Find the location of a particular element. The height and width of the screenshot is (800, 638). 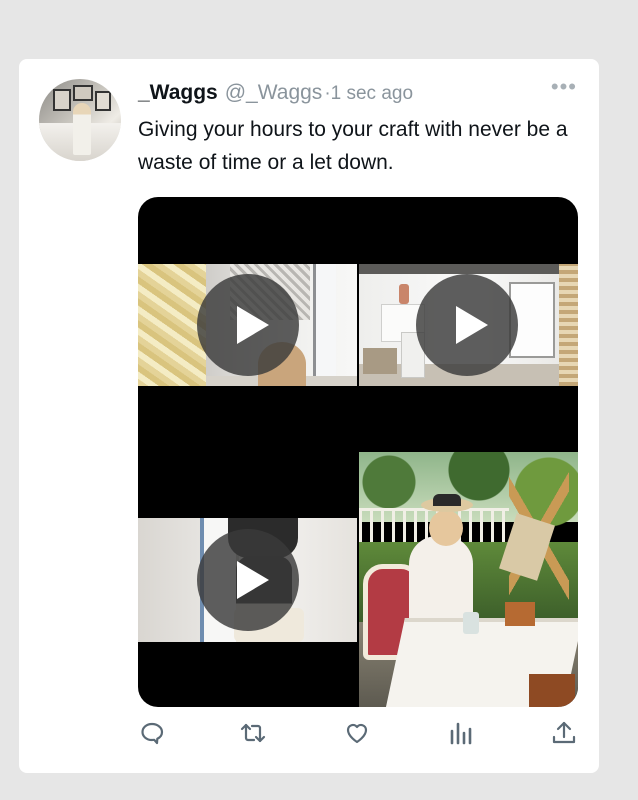

window is located at coordinates (324, 325).